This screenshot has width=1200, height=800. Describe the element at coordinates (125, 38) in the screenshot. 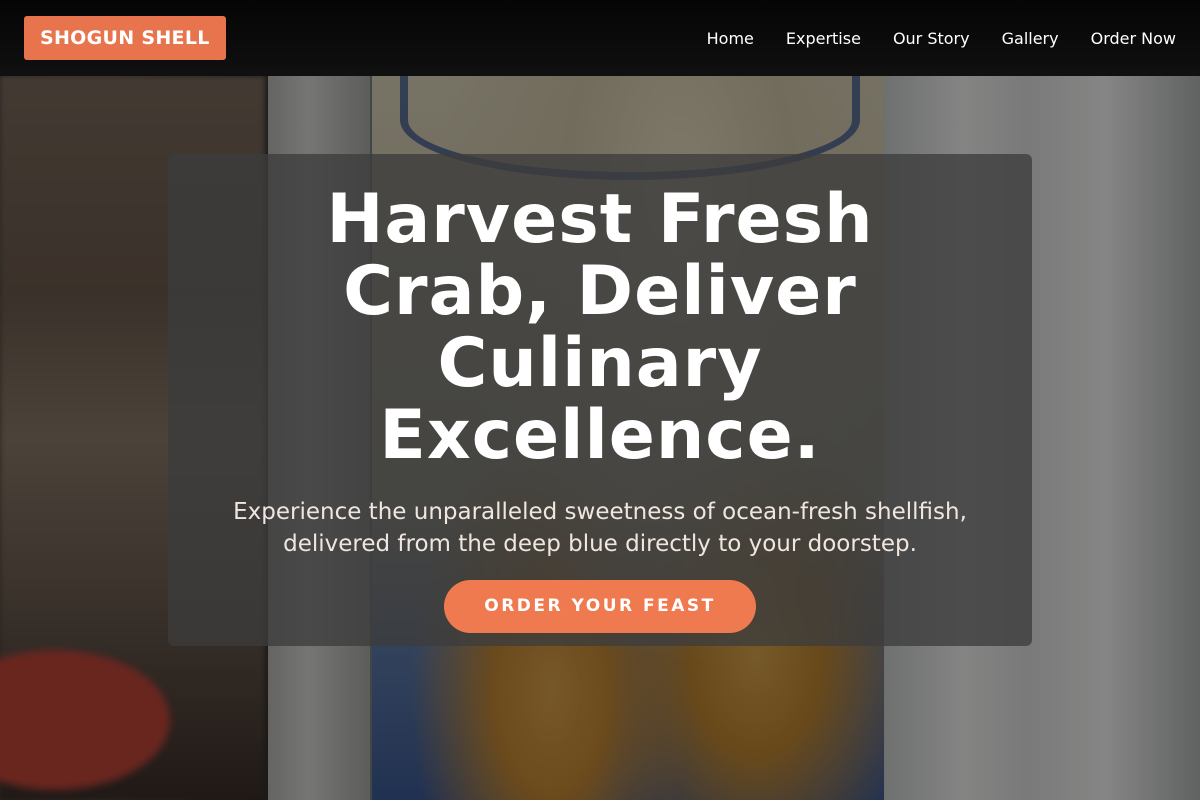

I see `brand-logo: SHOGUN SHELL` at that location.